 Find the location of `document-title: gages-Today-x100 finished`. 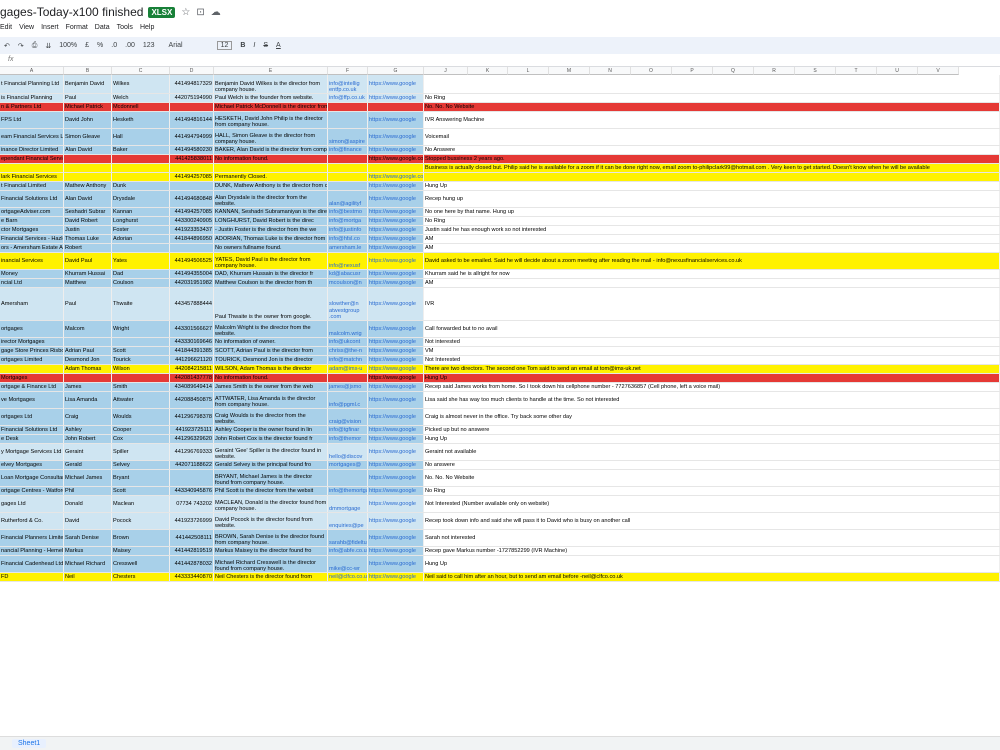

document-title: gages-Today-x100 finished is located at coordinates (71, 12).